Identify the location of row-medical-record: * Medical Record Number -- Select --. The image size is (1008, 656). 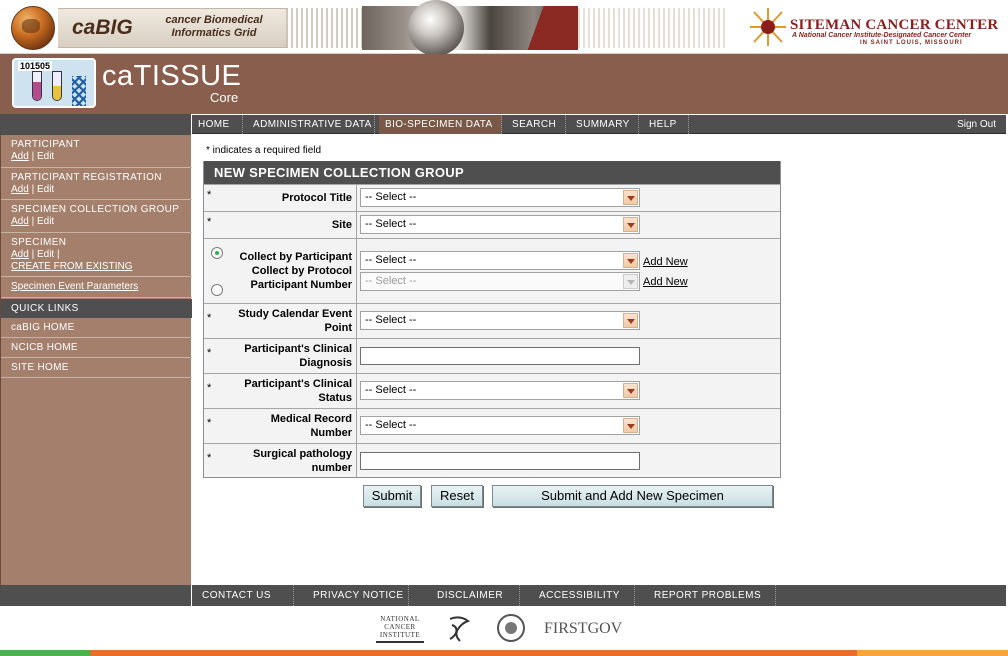
(492, 425).